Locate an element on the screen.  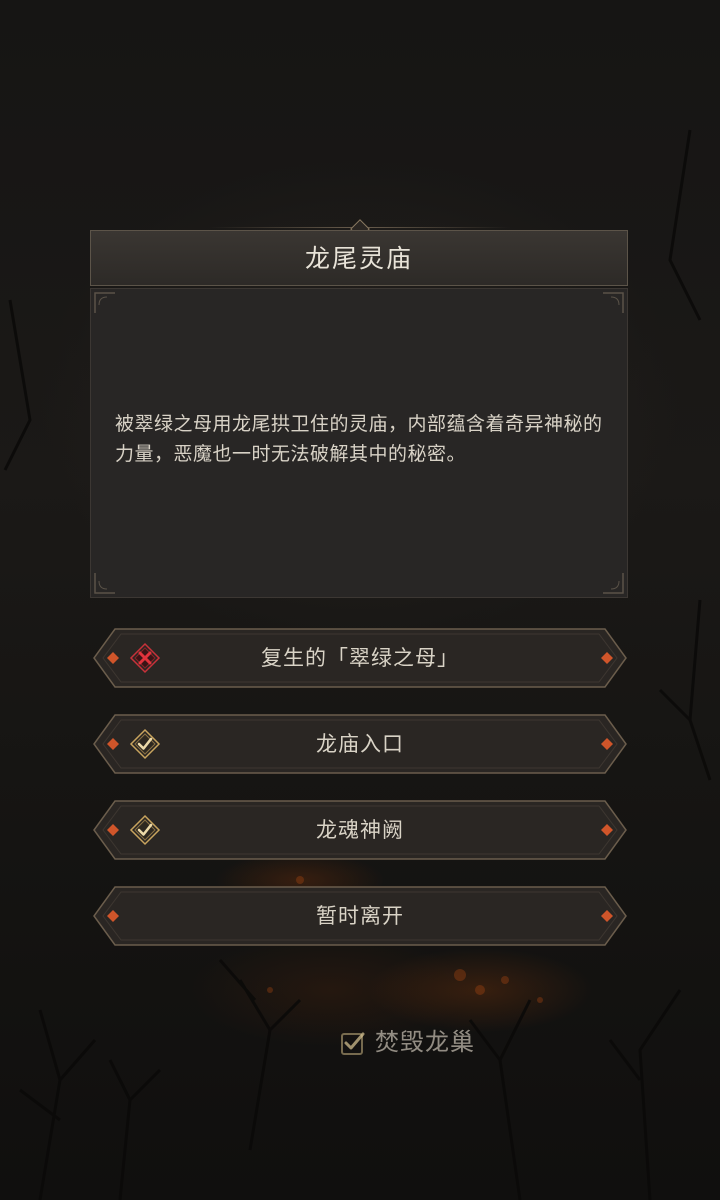
quest-hint-label: 焚毁龙巢 is located at coordinates (425, 1042).